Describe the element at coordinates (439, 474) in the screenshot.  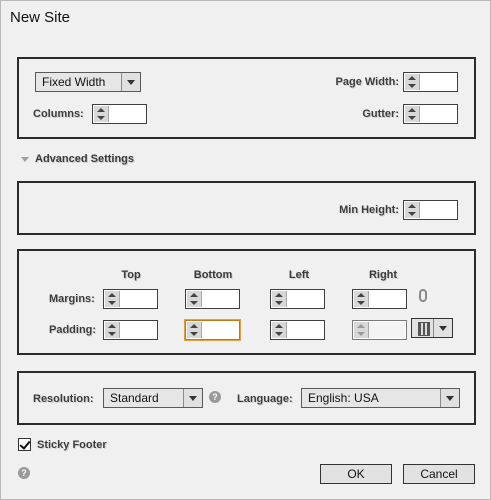
I see `cancel-button: Cancel` at that location.